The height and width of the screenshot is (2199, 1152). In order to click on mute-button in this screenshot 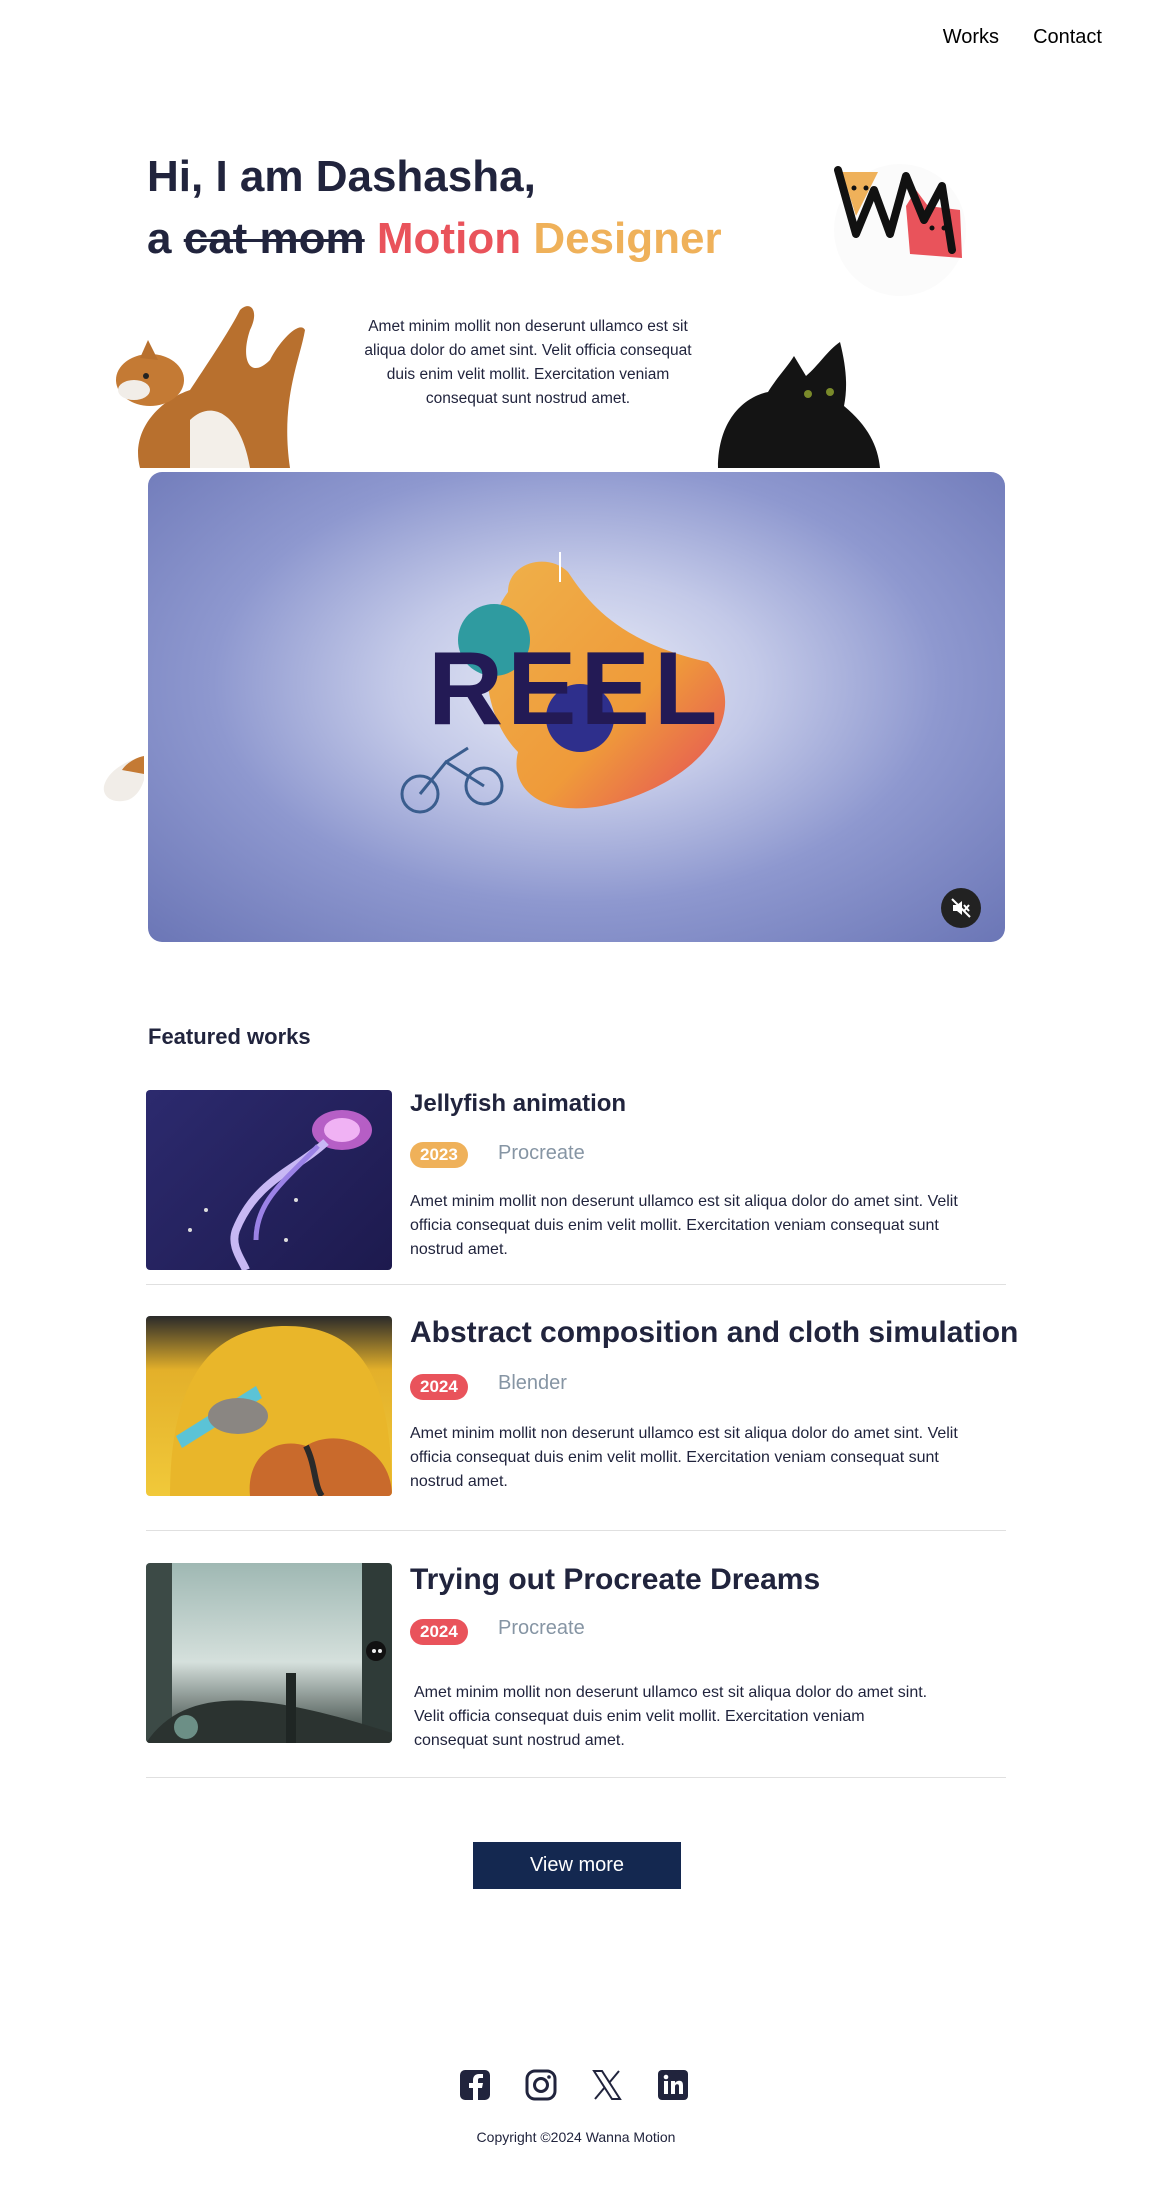, I will do `click(961, 908)`.